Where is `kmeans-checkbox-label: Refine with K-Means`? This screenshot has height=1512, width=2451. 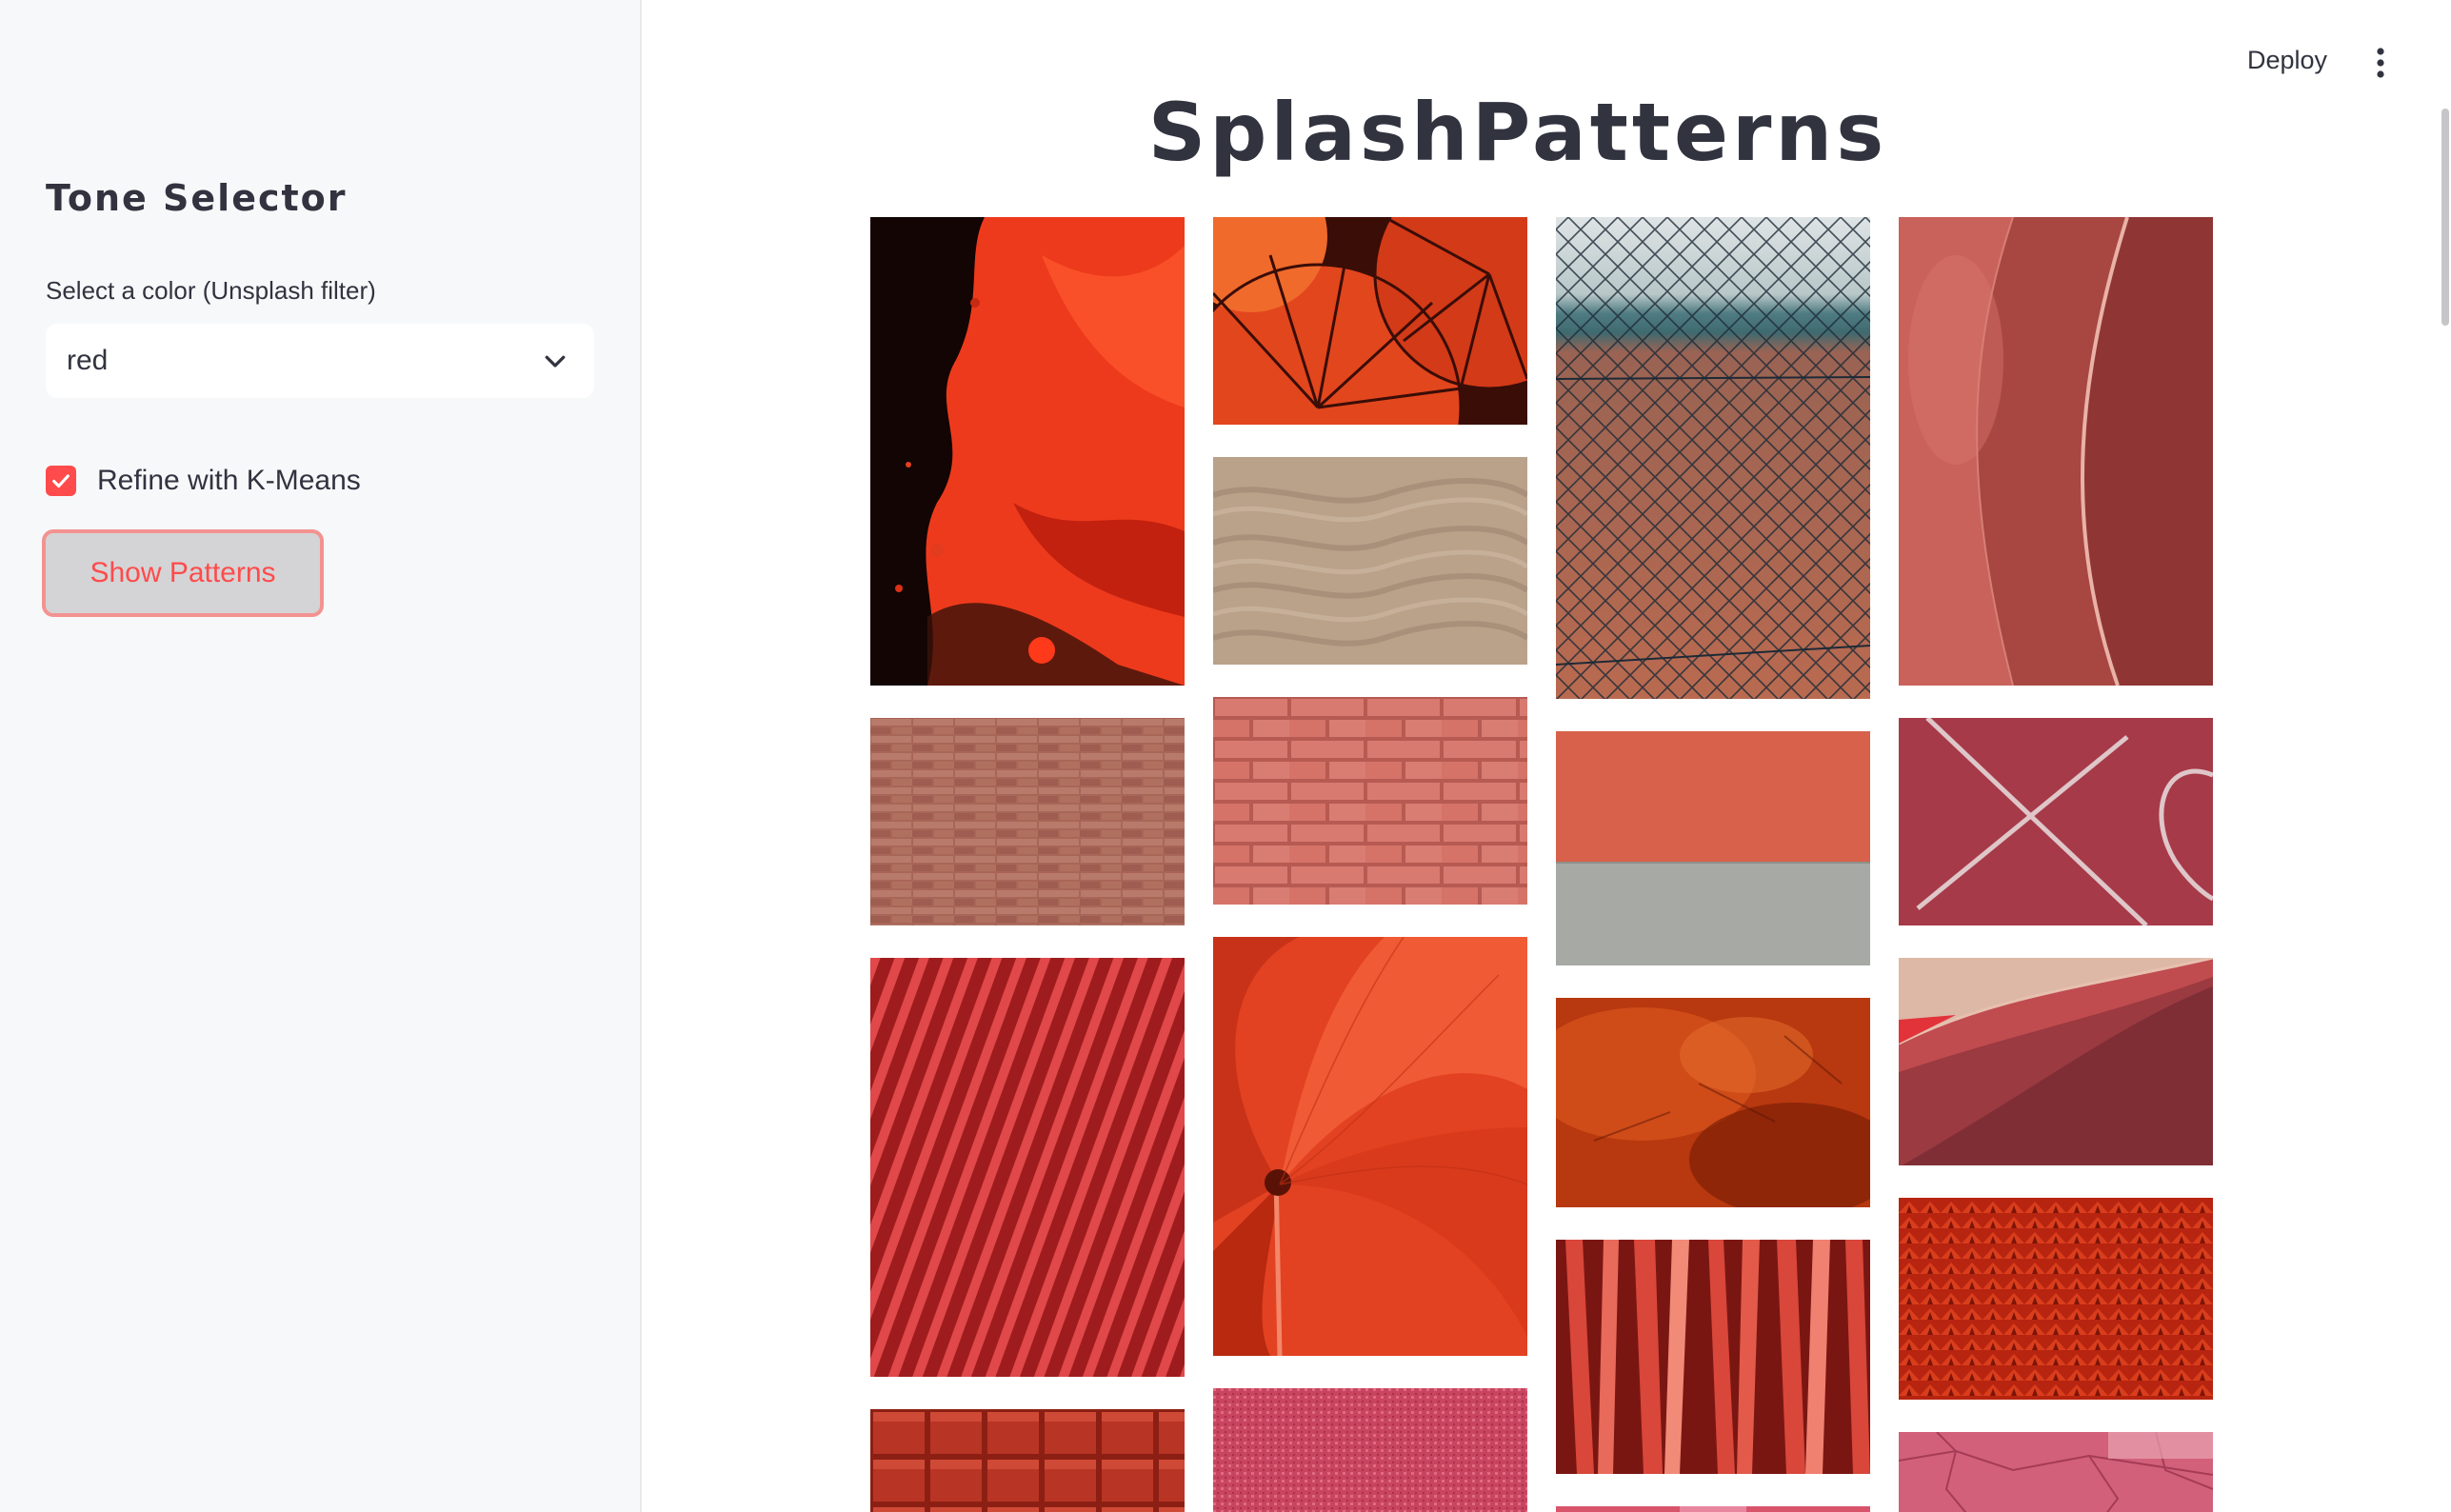 kmeans-checkbox-label: Refine with K-Means is located at coordinates (229, 480).